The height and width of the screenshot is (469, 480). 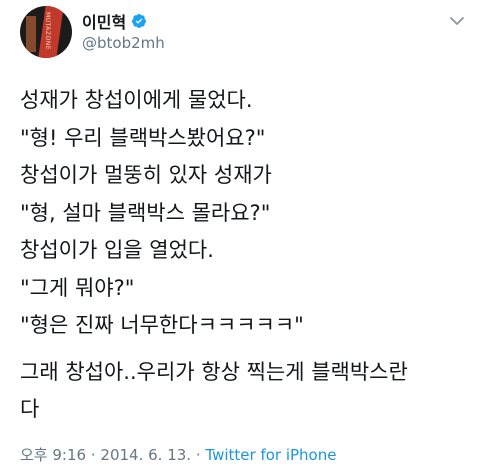 What do you see at coordinates (136, 100) in the screenshot?
I see `tweet-line: 성재가 창섭이에게 물었다.` at bounding box center [136, 100].